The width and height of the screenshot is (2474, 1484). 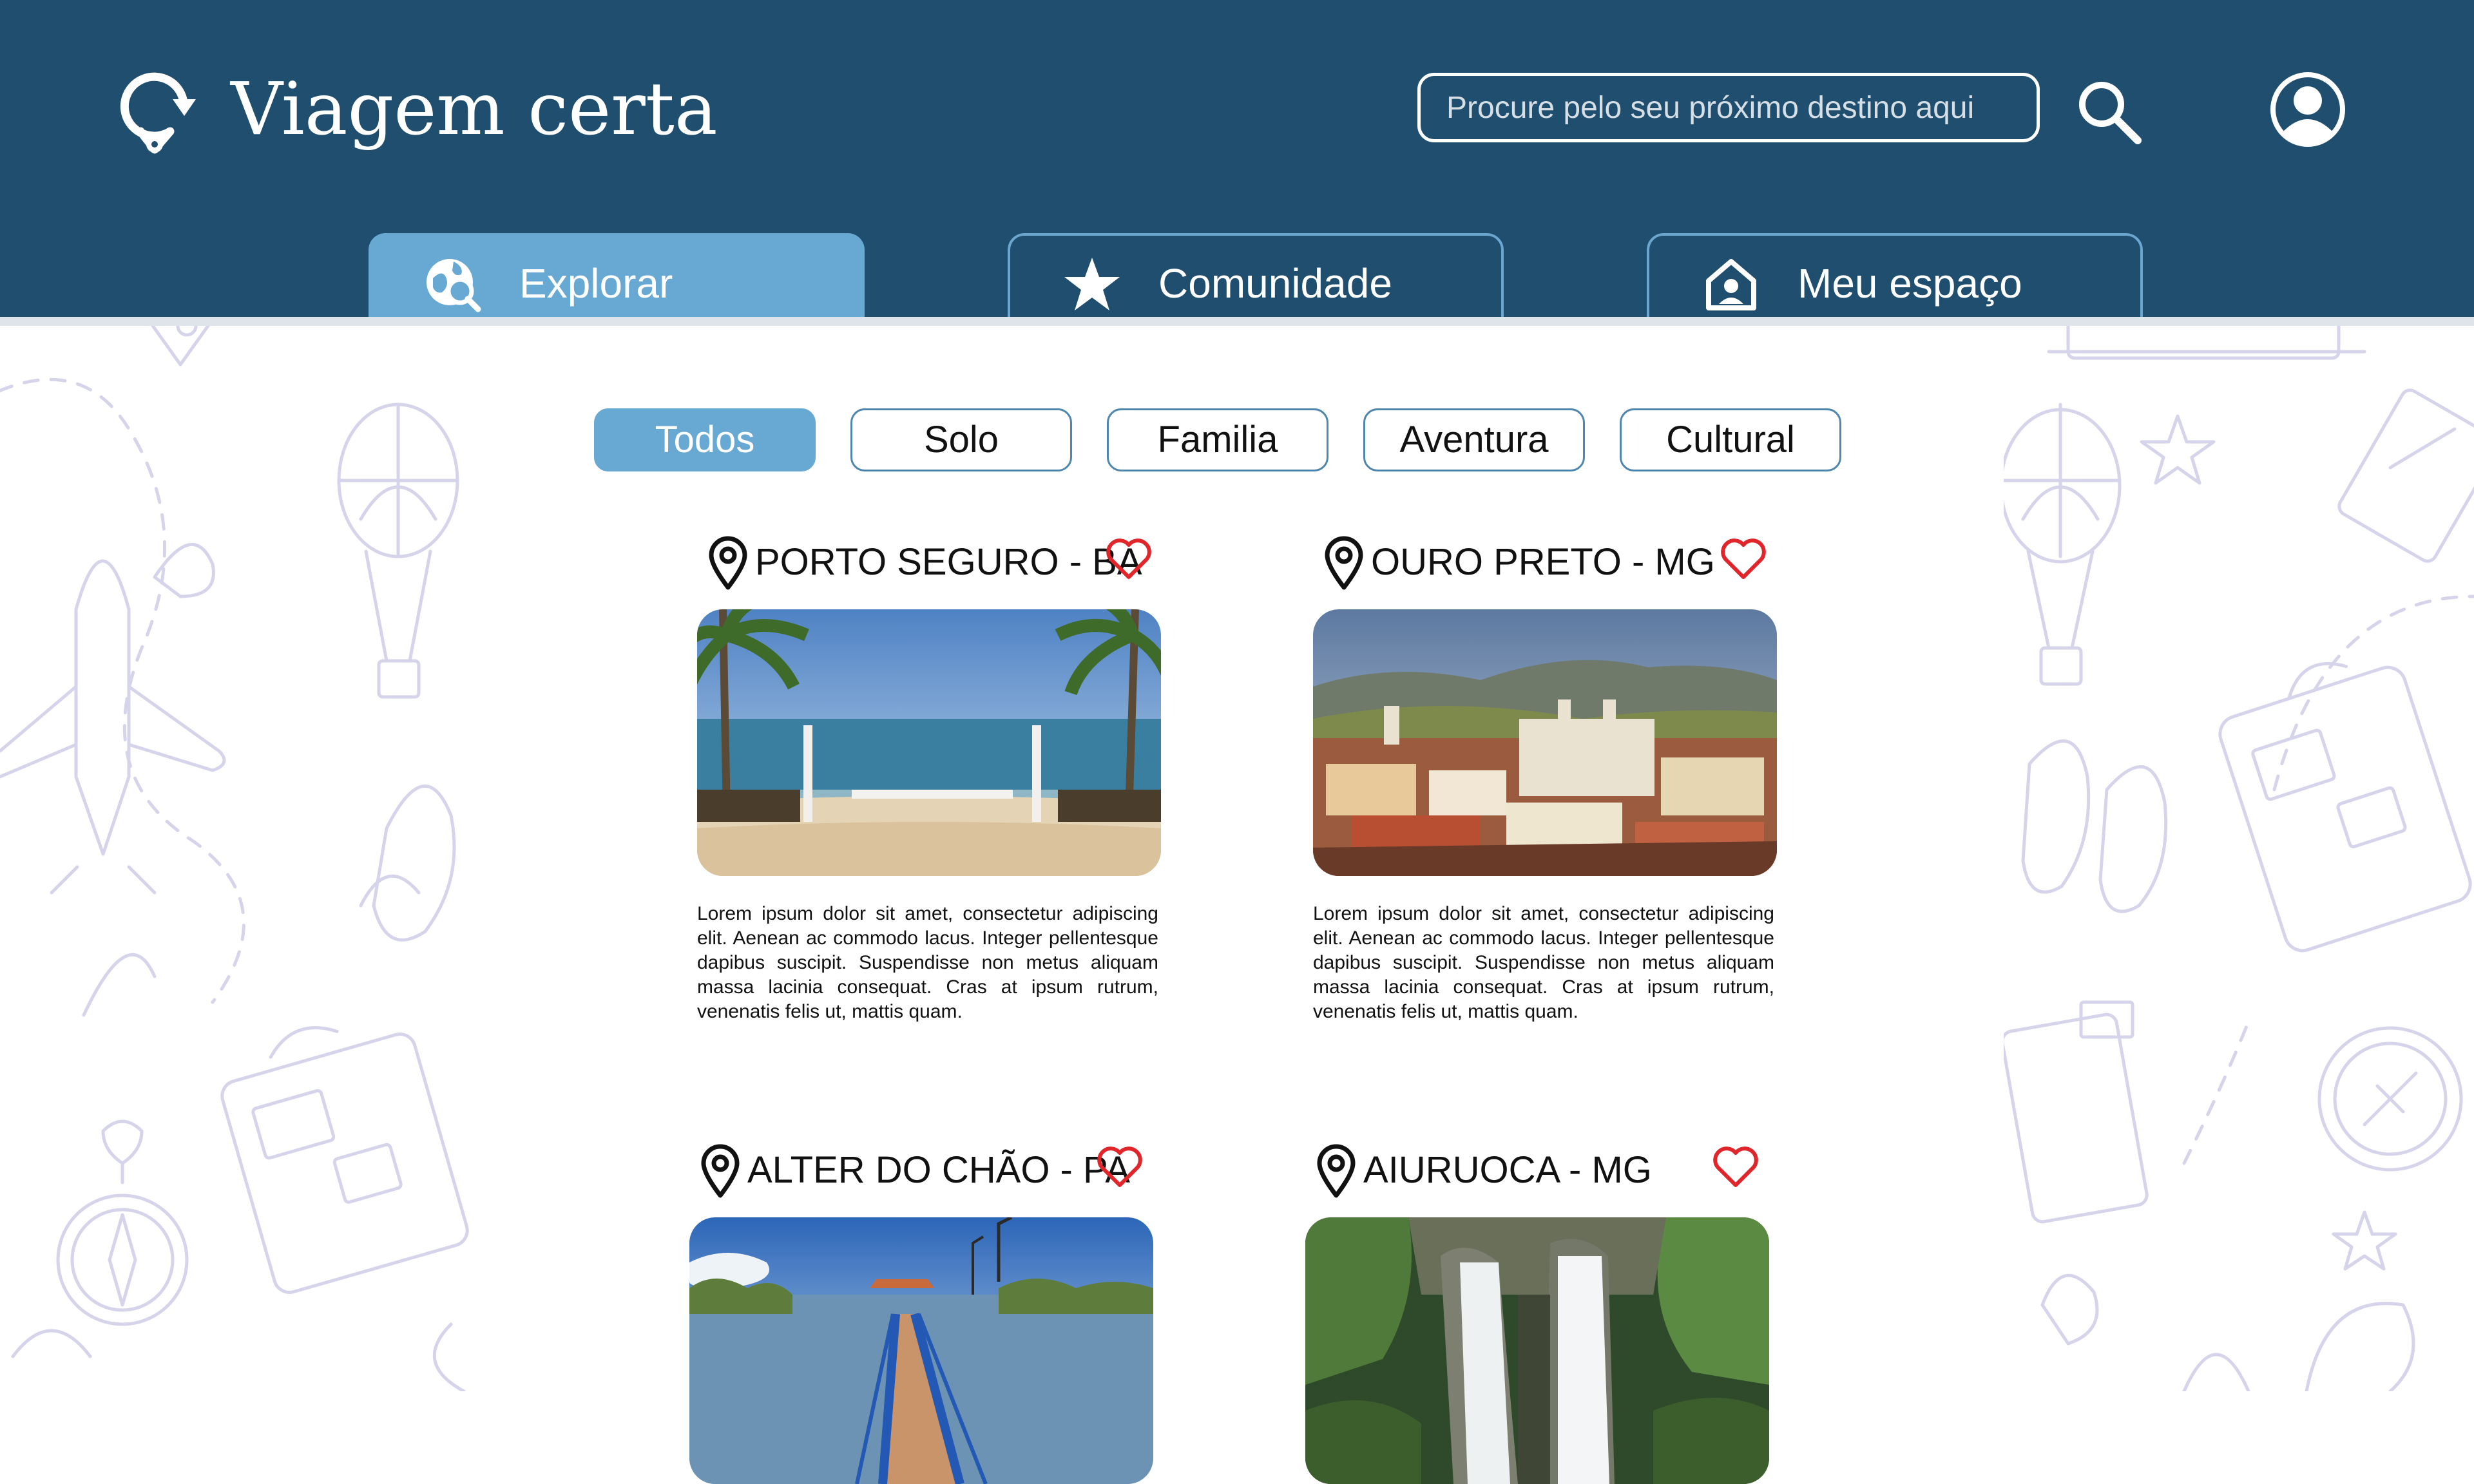 I want to click on tab-label: Explorar, so click(x=596, y=283).